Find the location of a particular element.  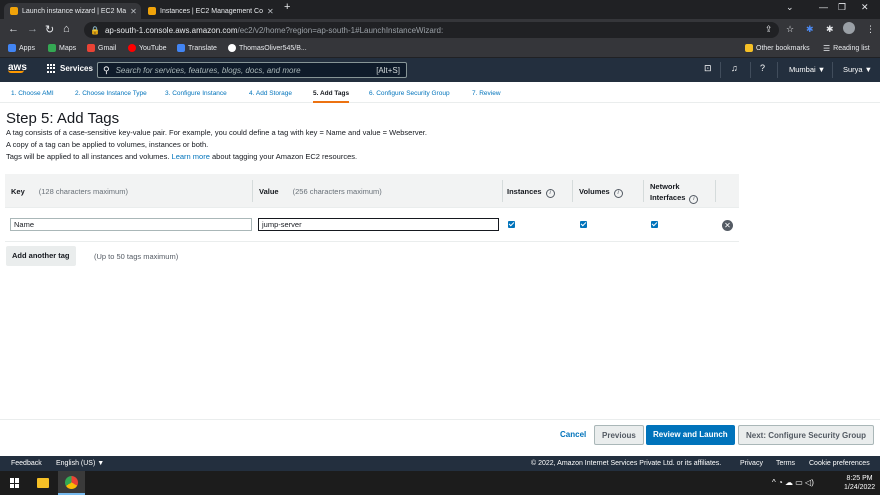

step-configure-instance: 3. Configure Instance is located at coordinates (196, 93).